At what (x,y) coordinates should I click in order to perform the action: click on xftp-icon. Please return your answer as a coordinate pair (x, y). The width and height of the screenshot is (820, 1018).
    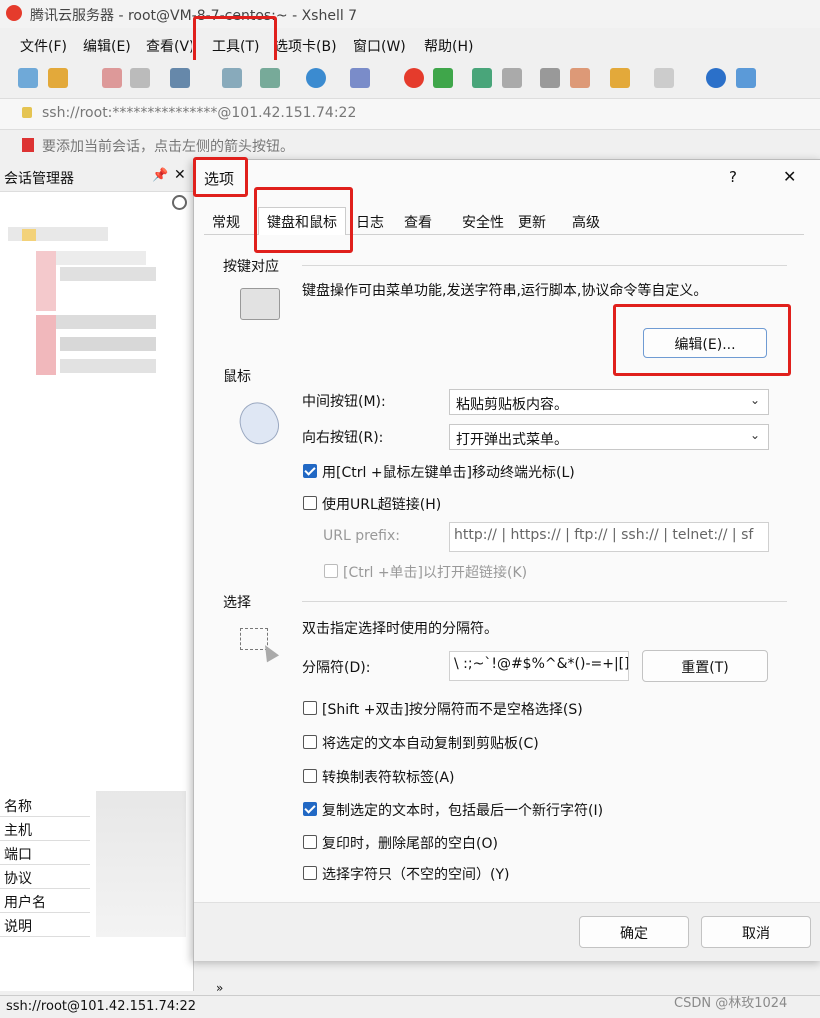
    Looking at the image, I should click on (443, 78).